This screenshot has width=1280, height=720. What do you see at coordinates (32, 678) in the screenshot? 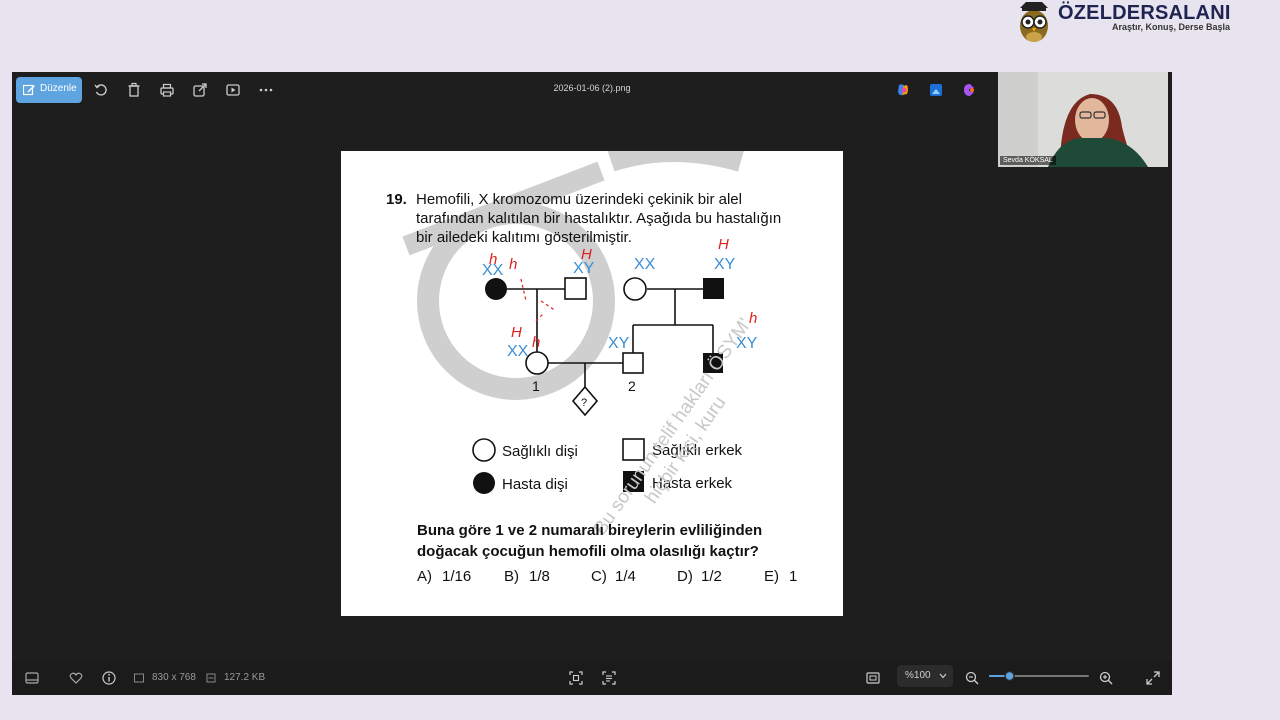
I see `filmstrip-icon` at bounding box center [32, 678].